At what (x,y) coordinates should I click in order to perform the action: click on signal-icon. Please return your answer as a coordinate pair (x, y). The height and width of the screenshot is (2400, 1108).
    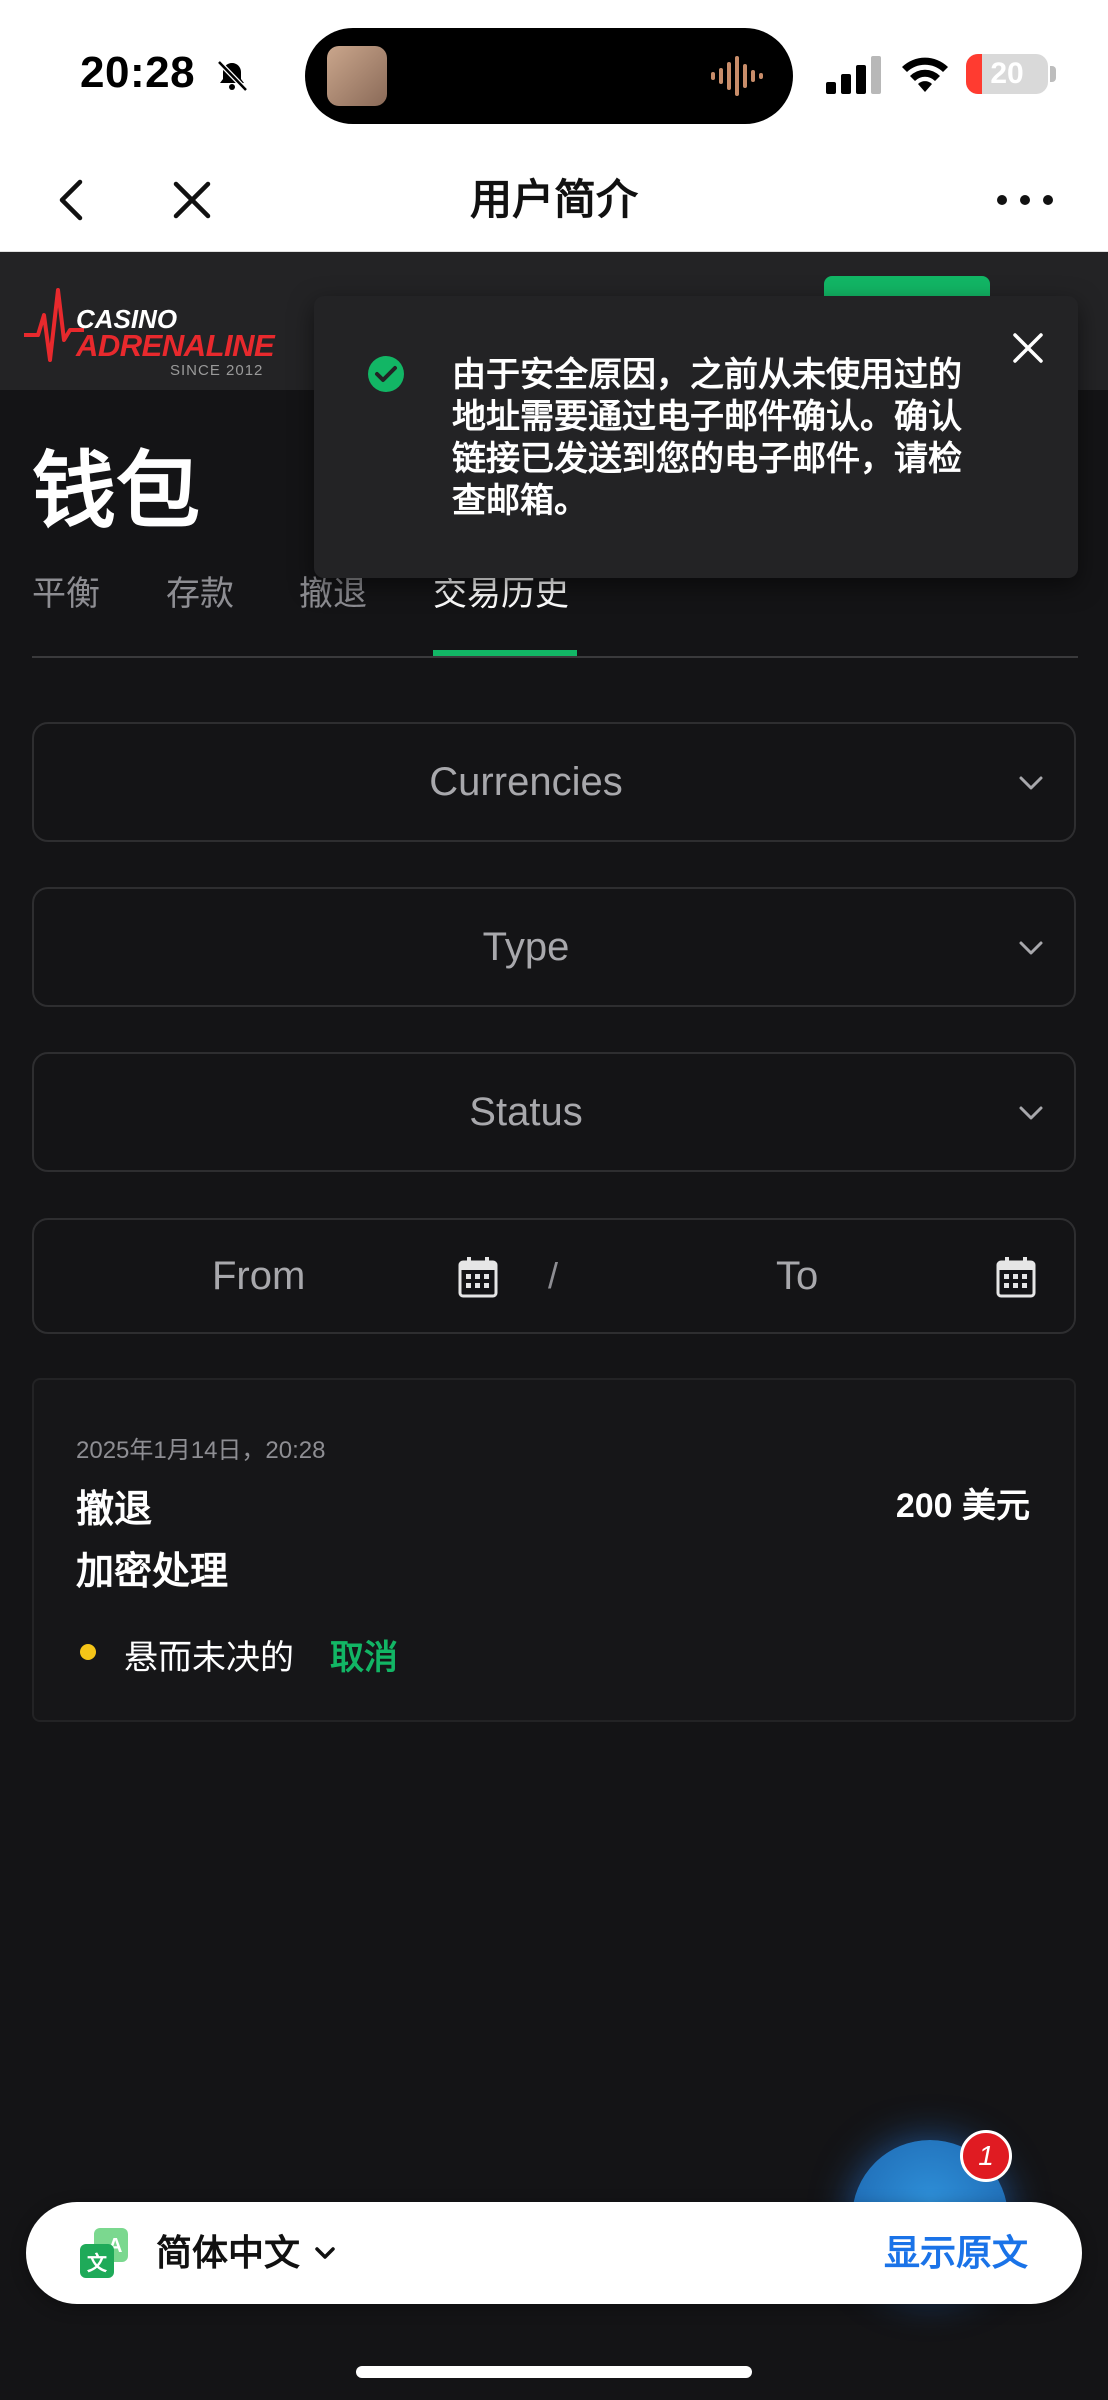
    Looking at the image, I should click on (853, 75).